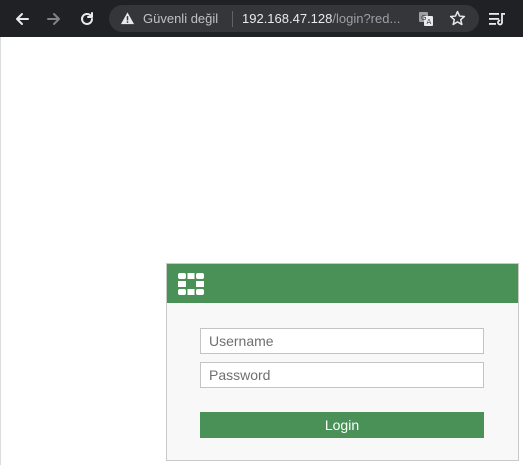 This screenshot has height=465, width=523. What do you see at coordinates (0, 251) in the screenshot?
I see `window-edge` at bounding box center [0, 251].